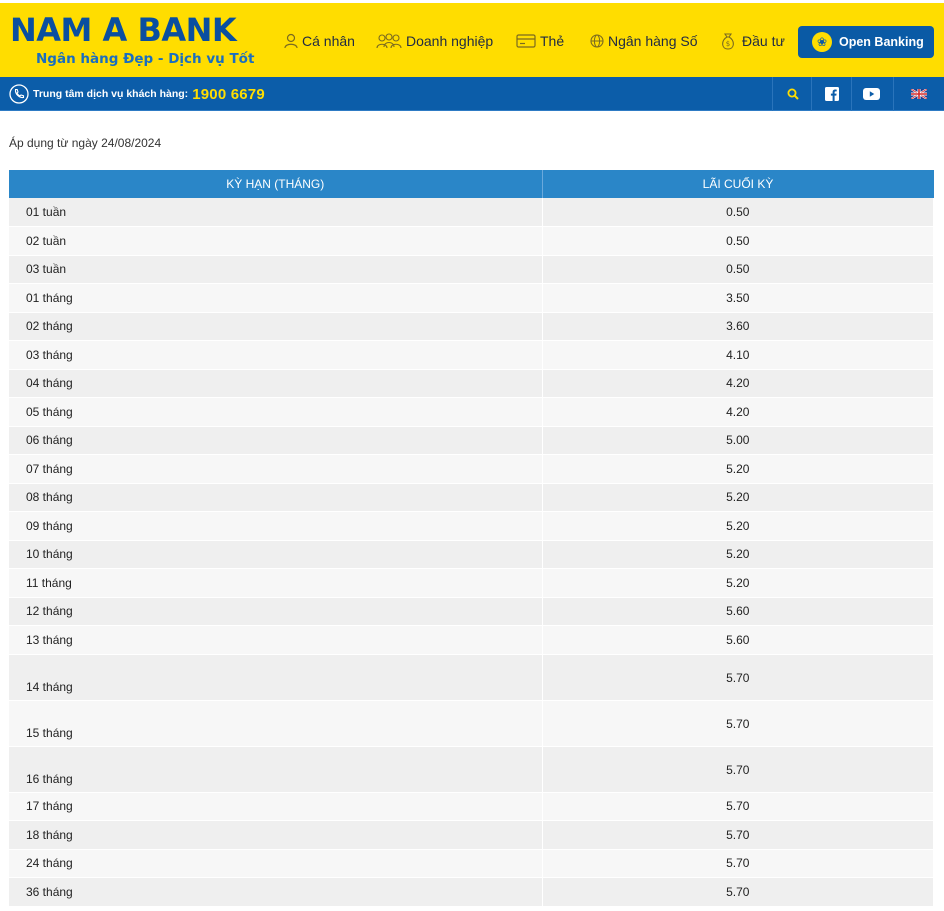  What do you see at coordinates (738, 440) in the screenshot?
I see `rate-cell: 5.00` at bounding box center [738, 440].